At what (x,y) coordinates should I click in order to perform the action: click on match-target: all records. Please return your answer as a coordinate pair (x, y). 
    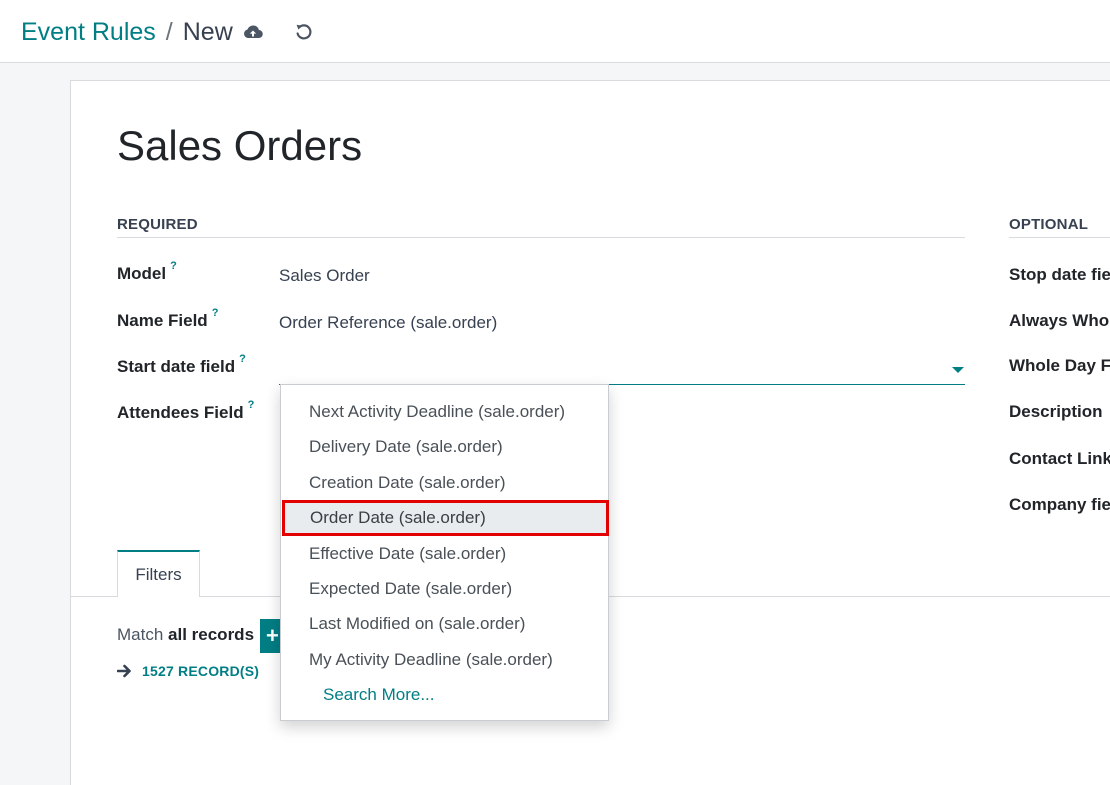
    Looking at the image, I should click on (211, 634).